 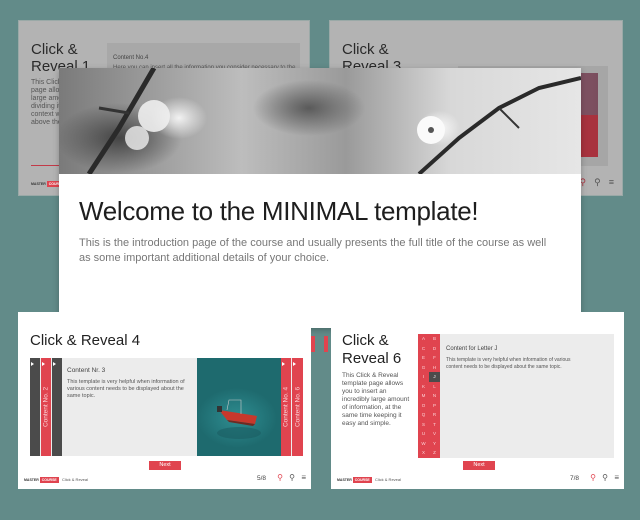 I want to click on letter-j: J, so click(x=434, y=377).